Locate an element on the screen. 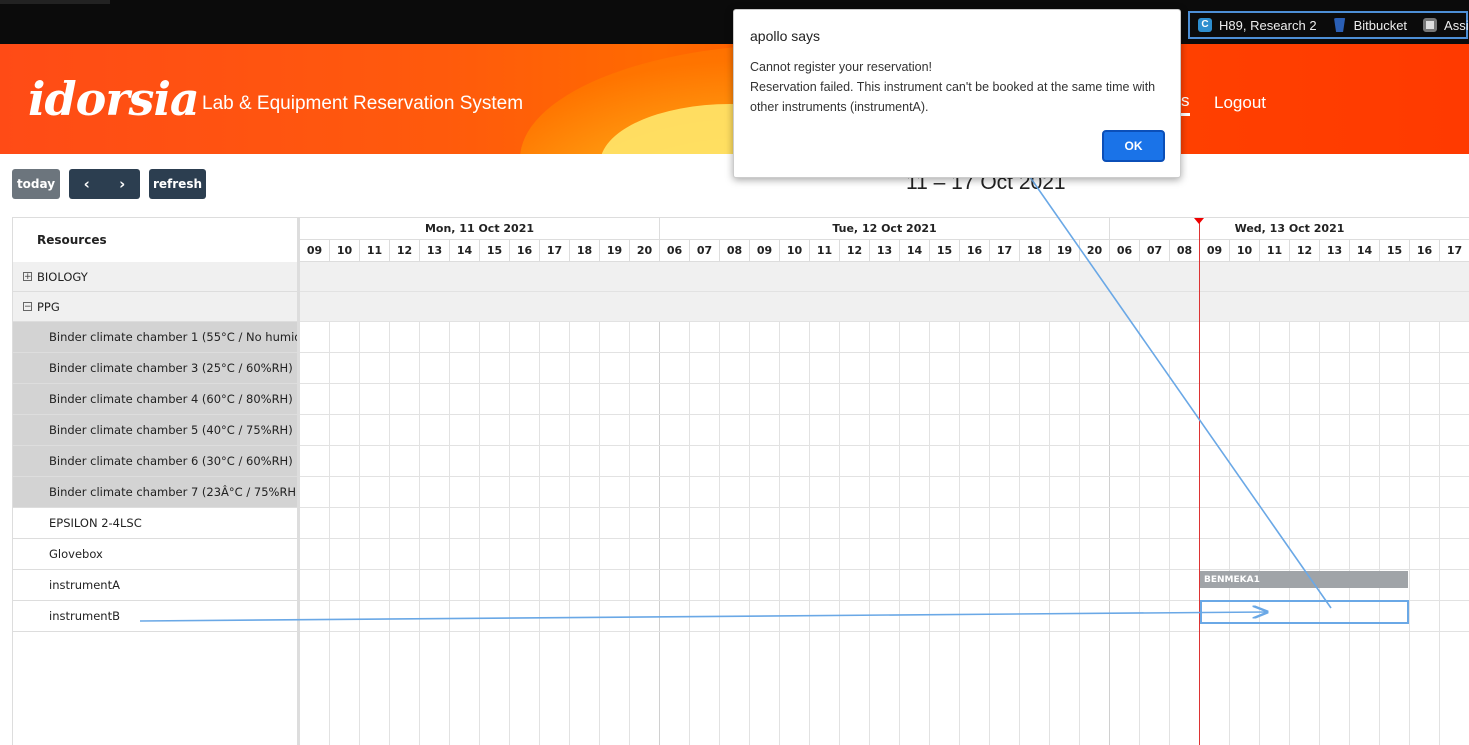 The image size is (1469, 745). hour-header: 06 is located at coordinates (1125, 251).